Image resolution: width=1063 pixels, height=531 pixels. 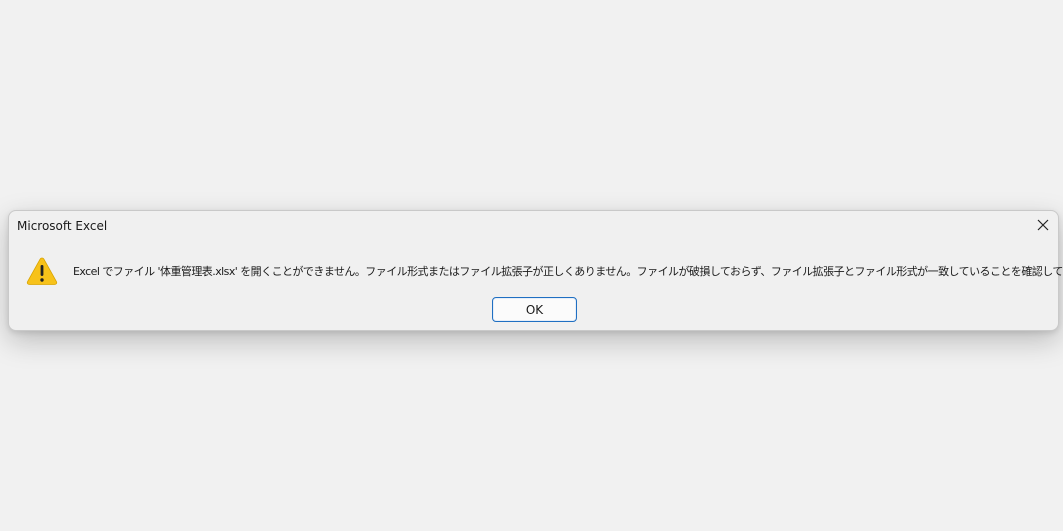 I want to click on close-icon, so click(x=1043, y=225).